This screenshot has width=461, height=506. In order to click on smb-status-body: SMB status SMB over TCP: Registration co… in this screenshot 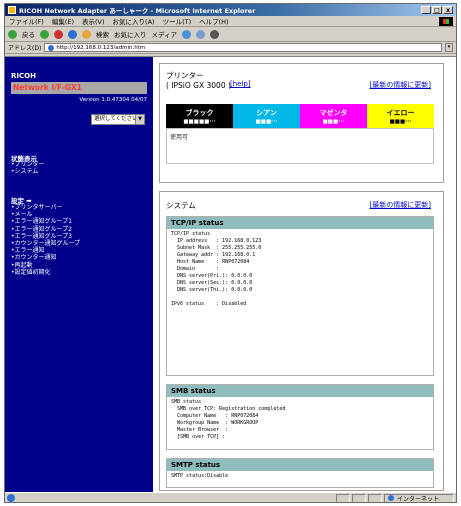, I will do `click(228, 419)`.